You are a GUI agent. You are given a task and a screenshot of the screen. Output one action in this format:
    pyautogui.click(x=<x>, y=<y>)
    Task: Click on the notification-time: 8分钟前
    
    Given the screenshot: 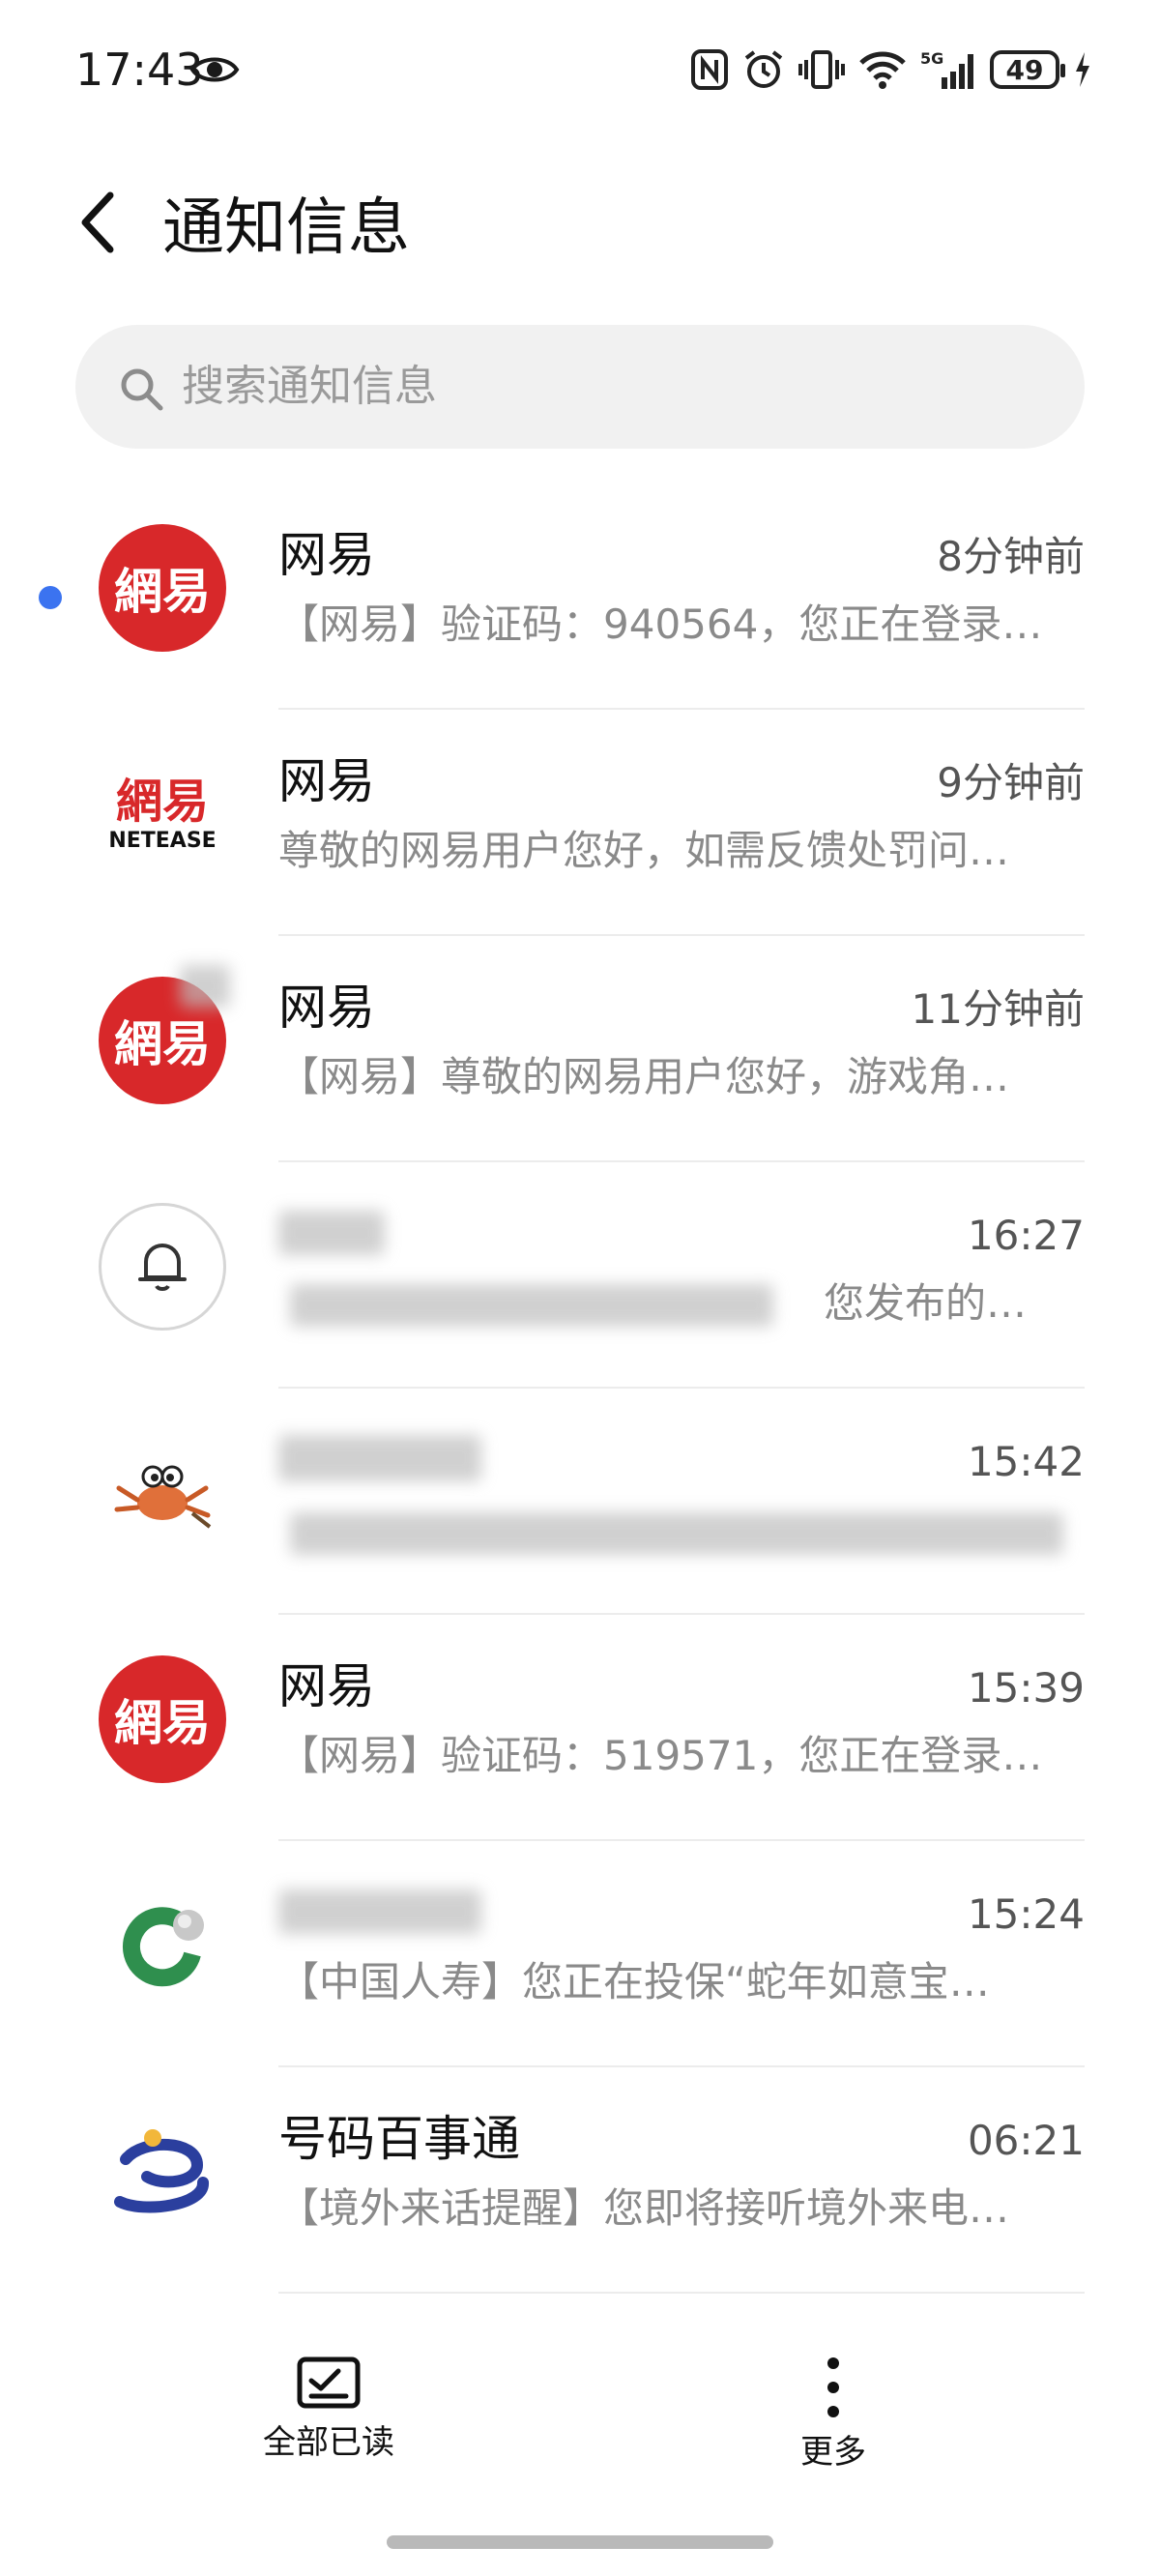 What is the action you would take?
    pyautogui.click(x=1011, y=556)
    